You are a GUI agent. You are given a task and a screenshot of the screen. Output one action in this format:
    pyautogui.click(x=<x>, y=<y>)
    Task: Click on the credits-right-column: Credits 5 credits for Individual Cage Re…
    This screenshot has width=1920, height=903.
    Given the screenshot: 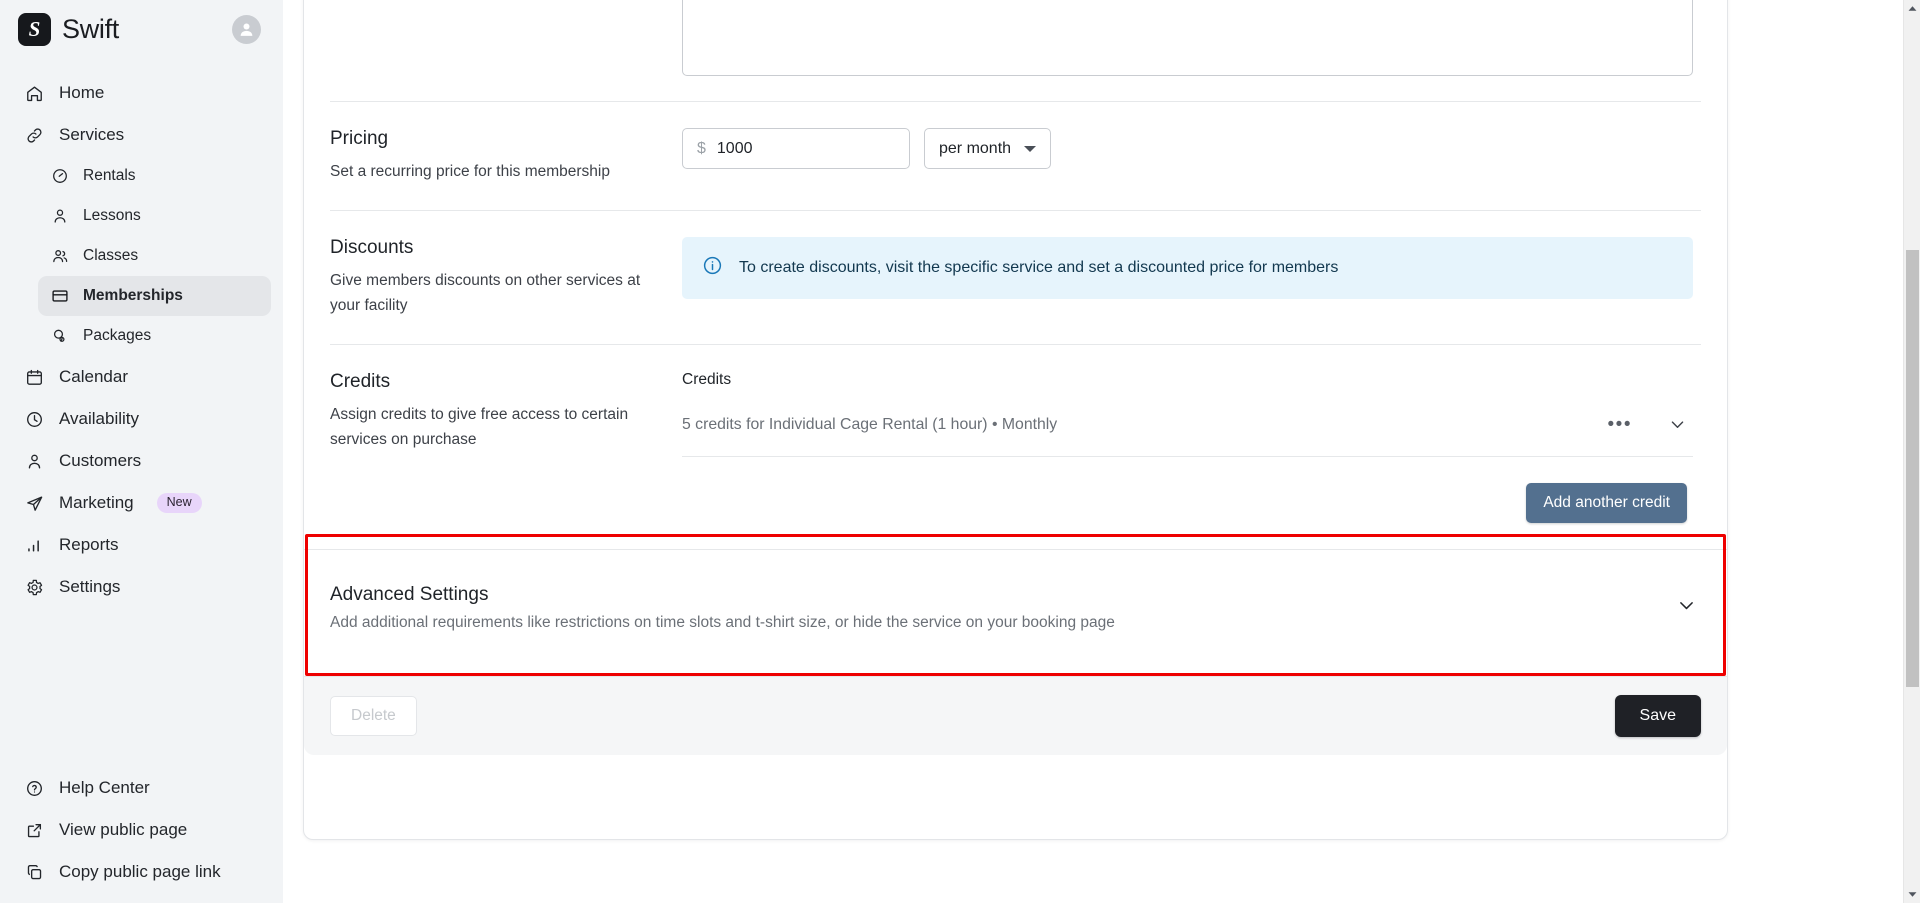 What is the action you would take?
    pyautogui.click(x=1191, y=447)
    